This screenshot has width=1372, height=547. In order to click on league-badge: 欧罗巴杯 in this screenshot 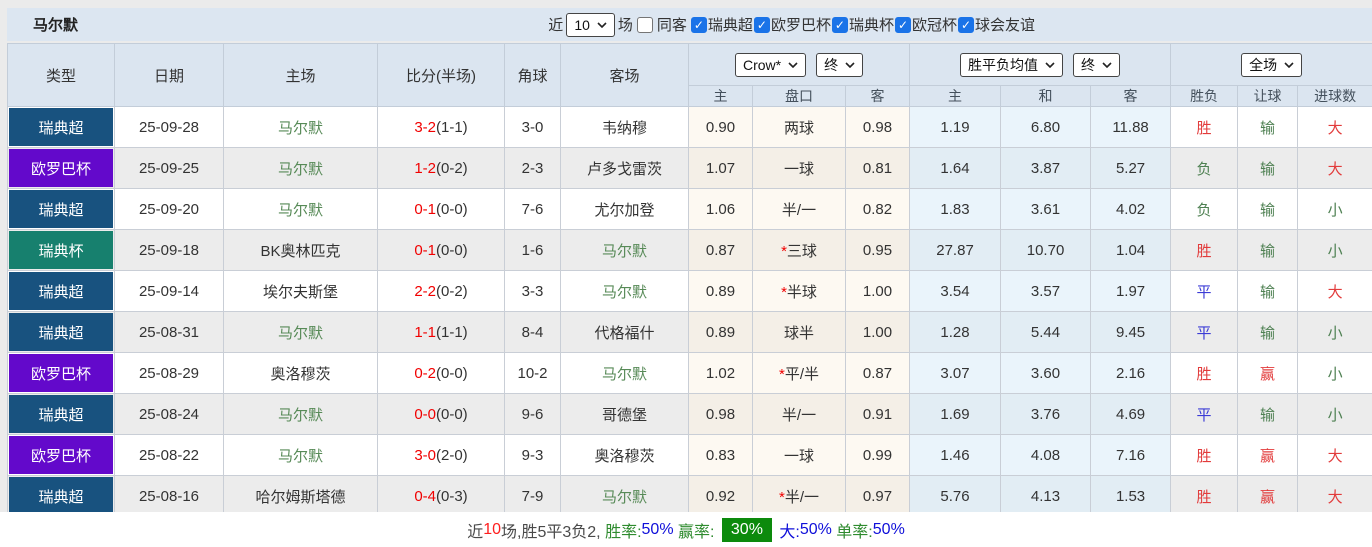, I will do `click(61, 168)`.